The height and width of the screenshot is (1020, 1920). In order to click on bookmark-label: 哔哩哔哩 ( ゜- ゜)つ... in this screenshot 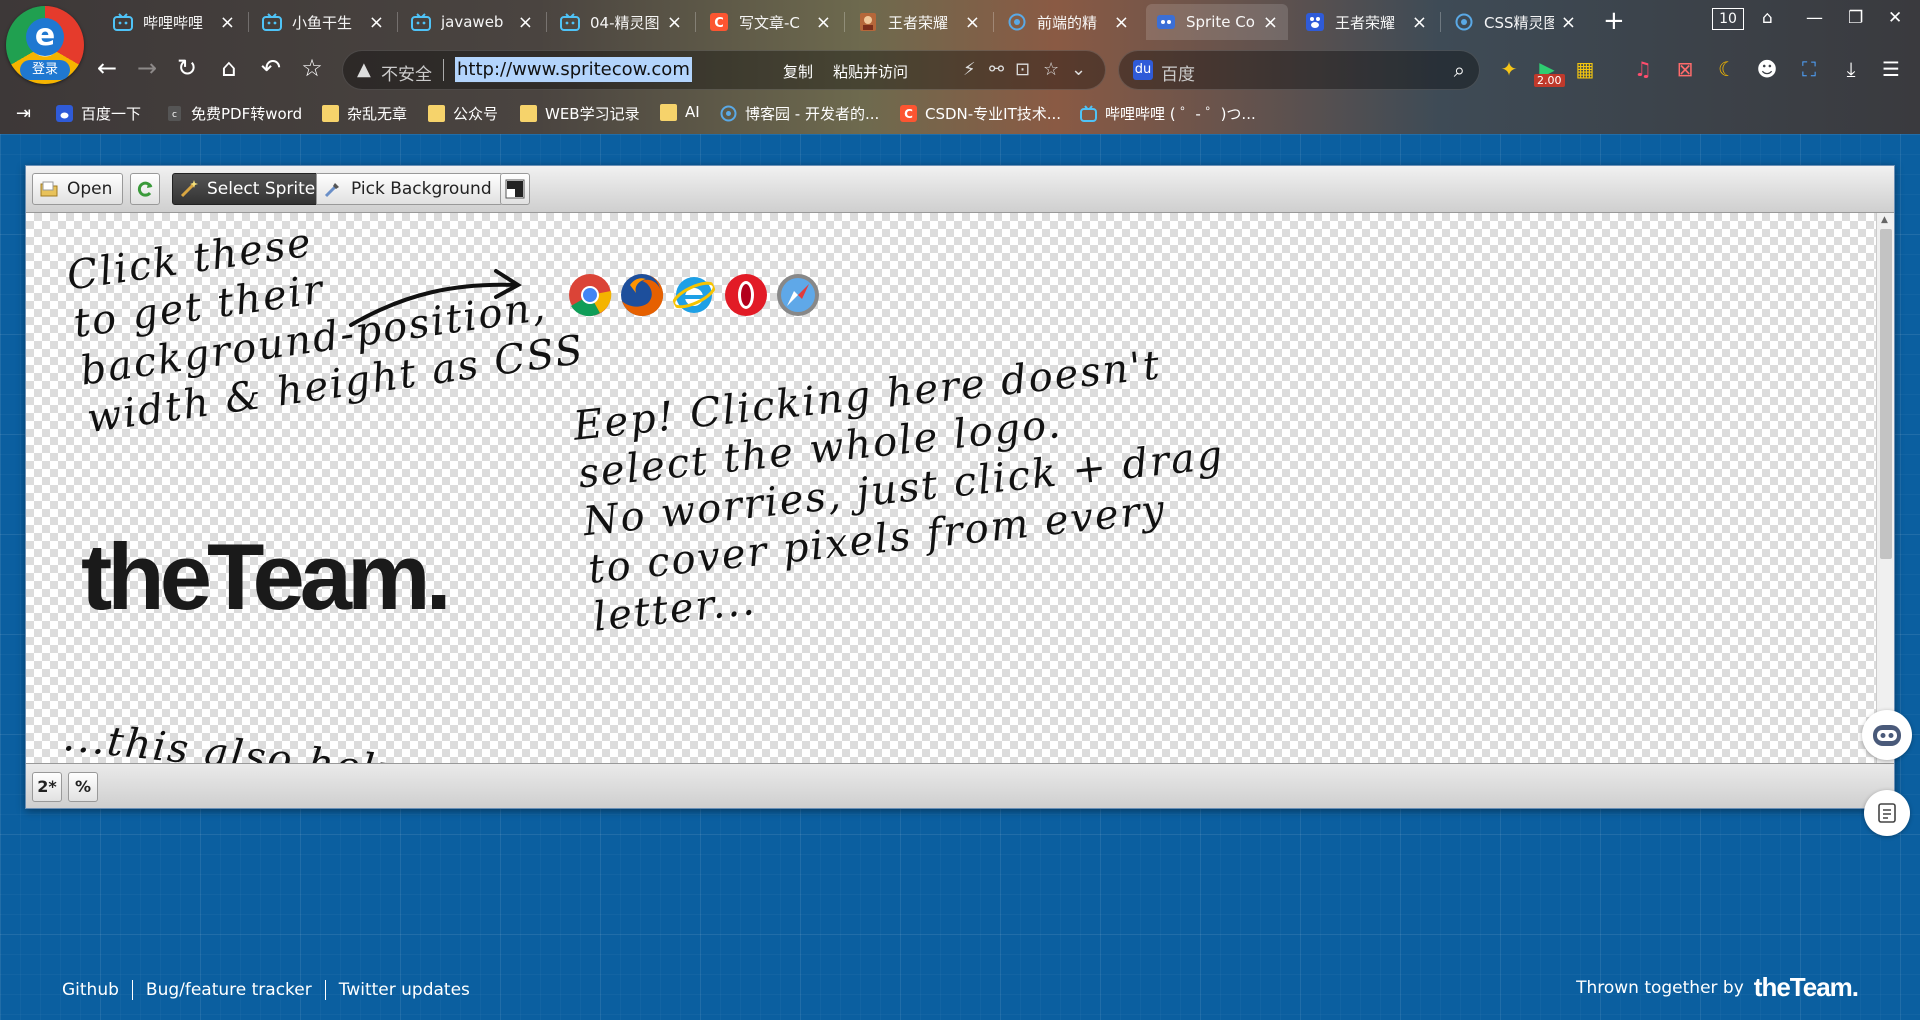, I will do `click(1180, 114)`.